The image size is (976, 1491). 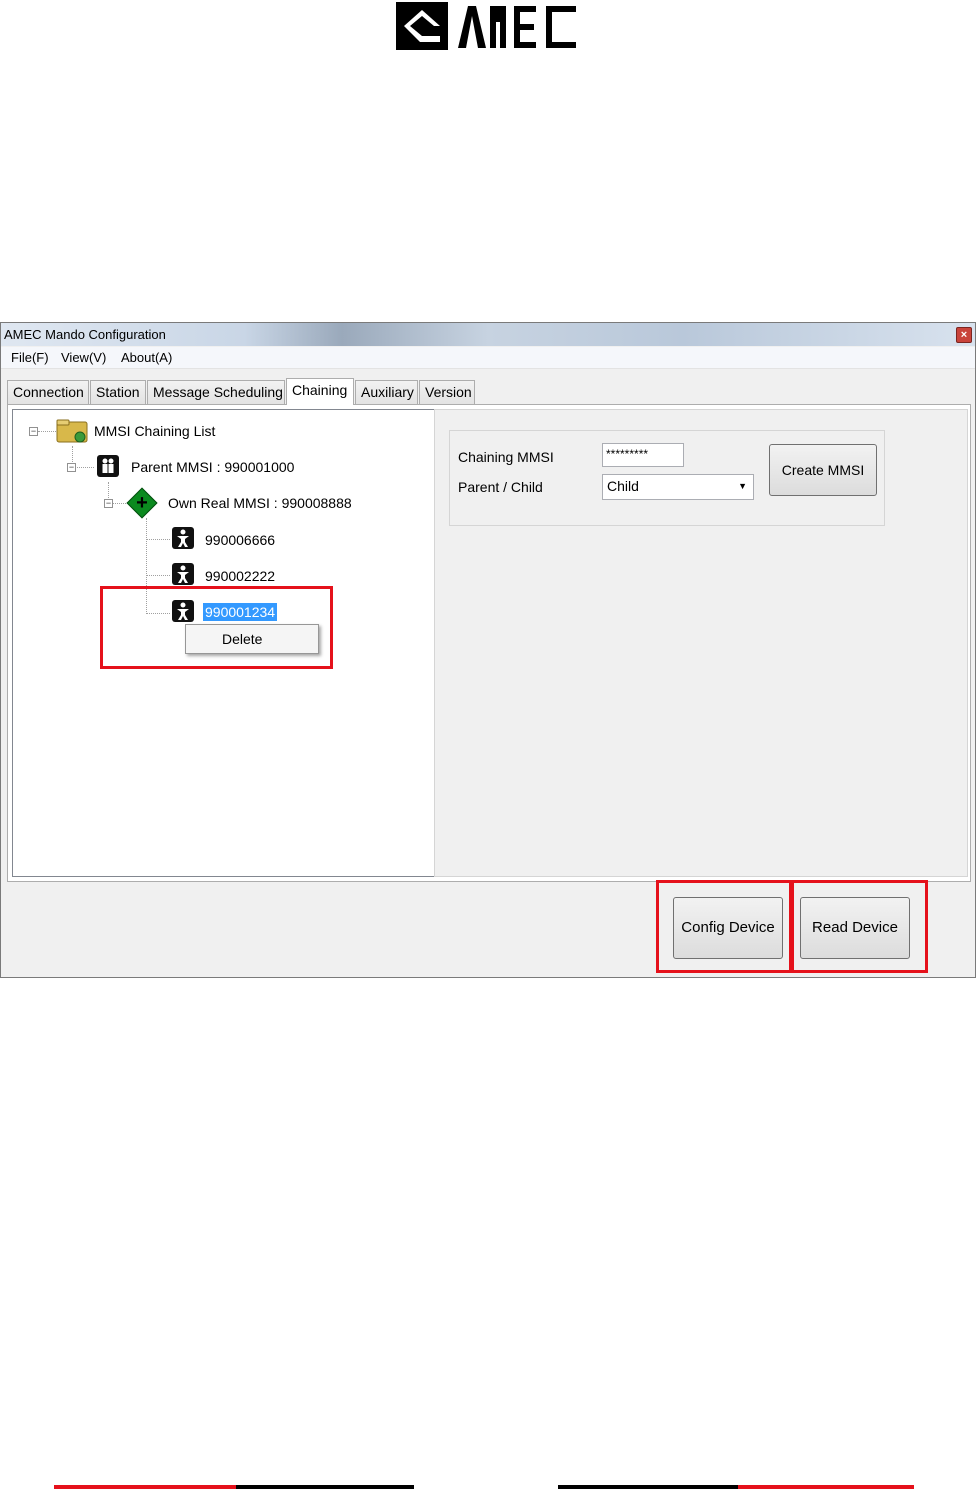 I want to click on plus-glyph: +, so click(x=142, y=503).